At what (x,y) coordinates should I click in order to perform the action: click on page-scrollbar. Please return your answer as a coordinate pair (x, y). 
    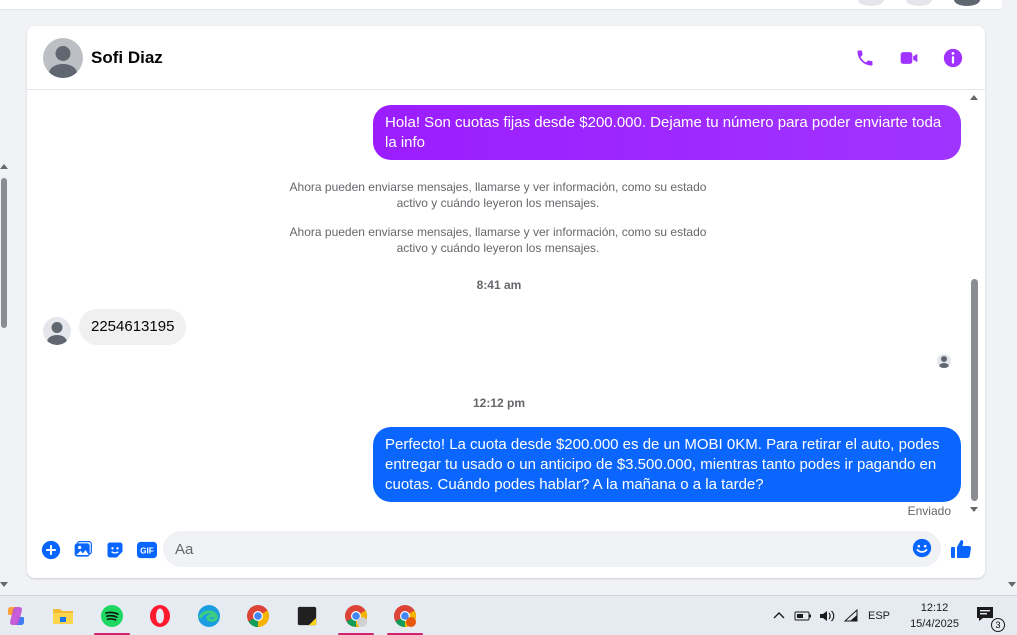
    Looking at the image, I should click on (4, 375).